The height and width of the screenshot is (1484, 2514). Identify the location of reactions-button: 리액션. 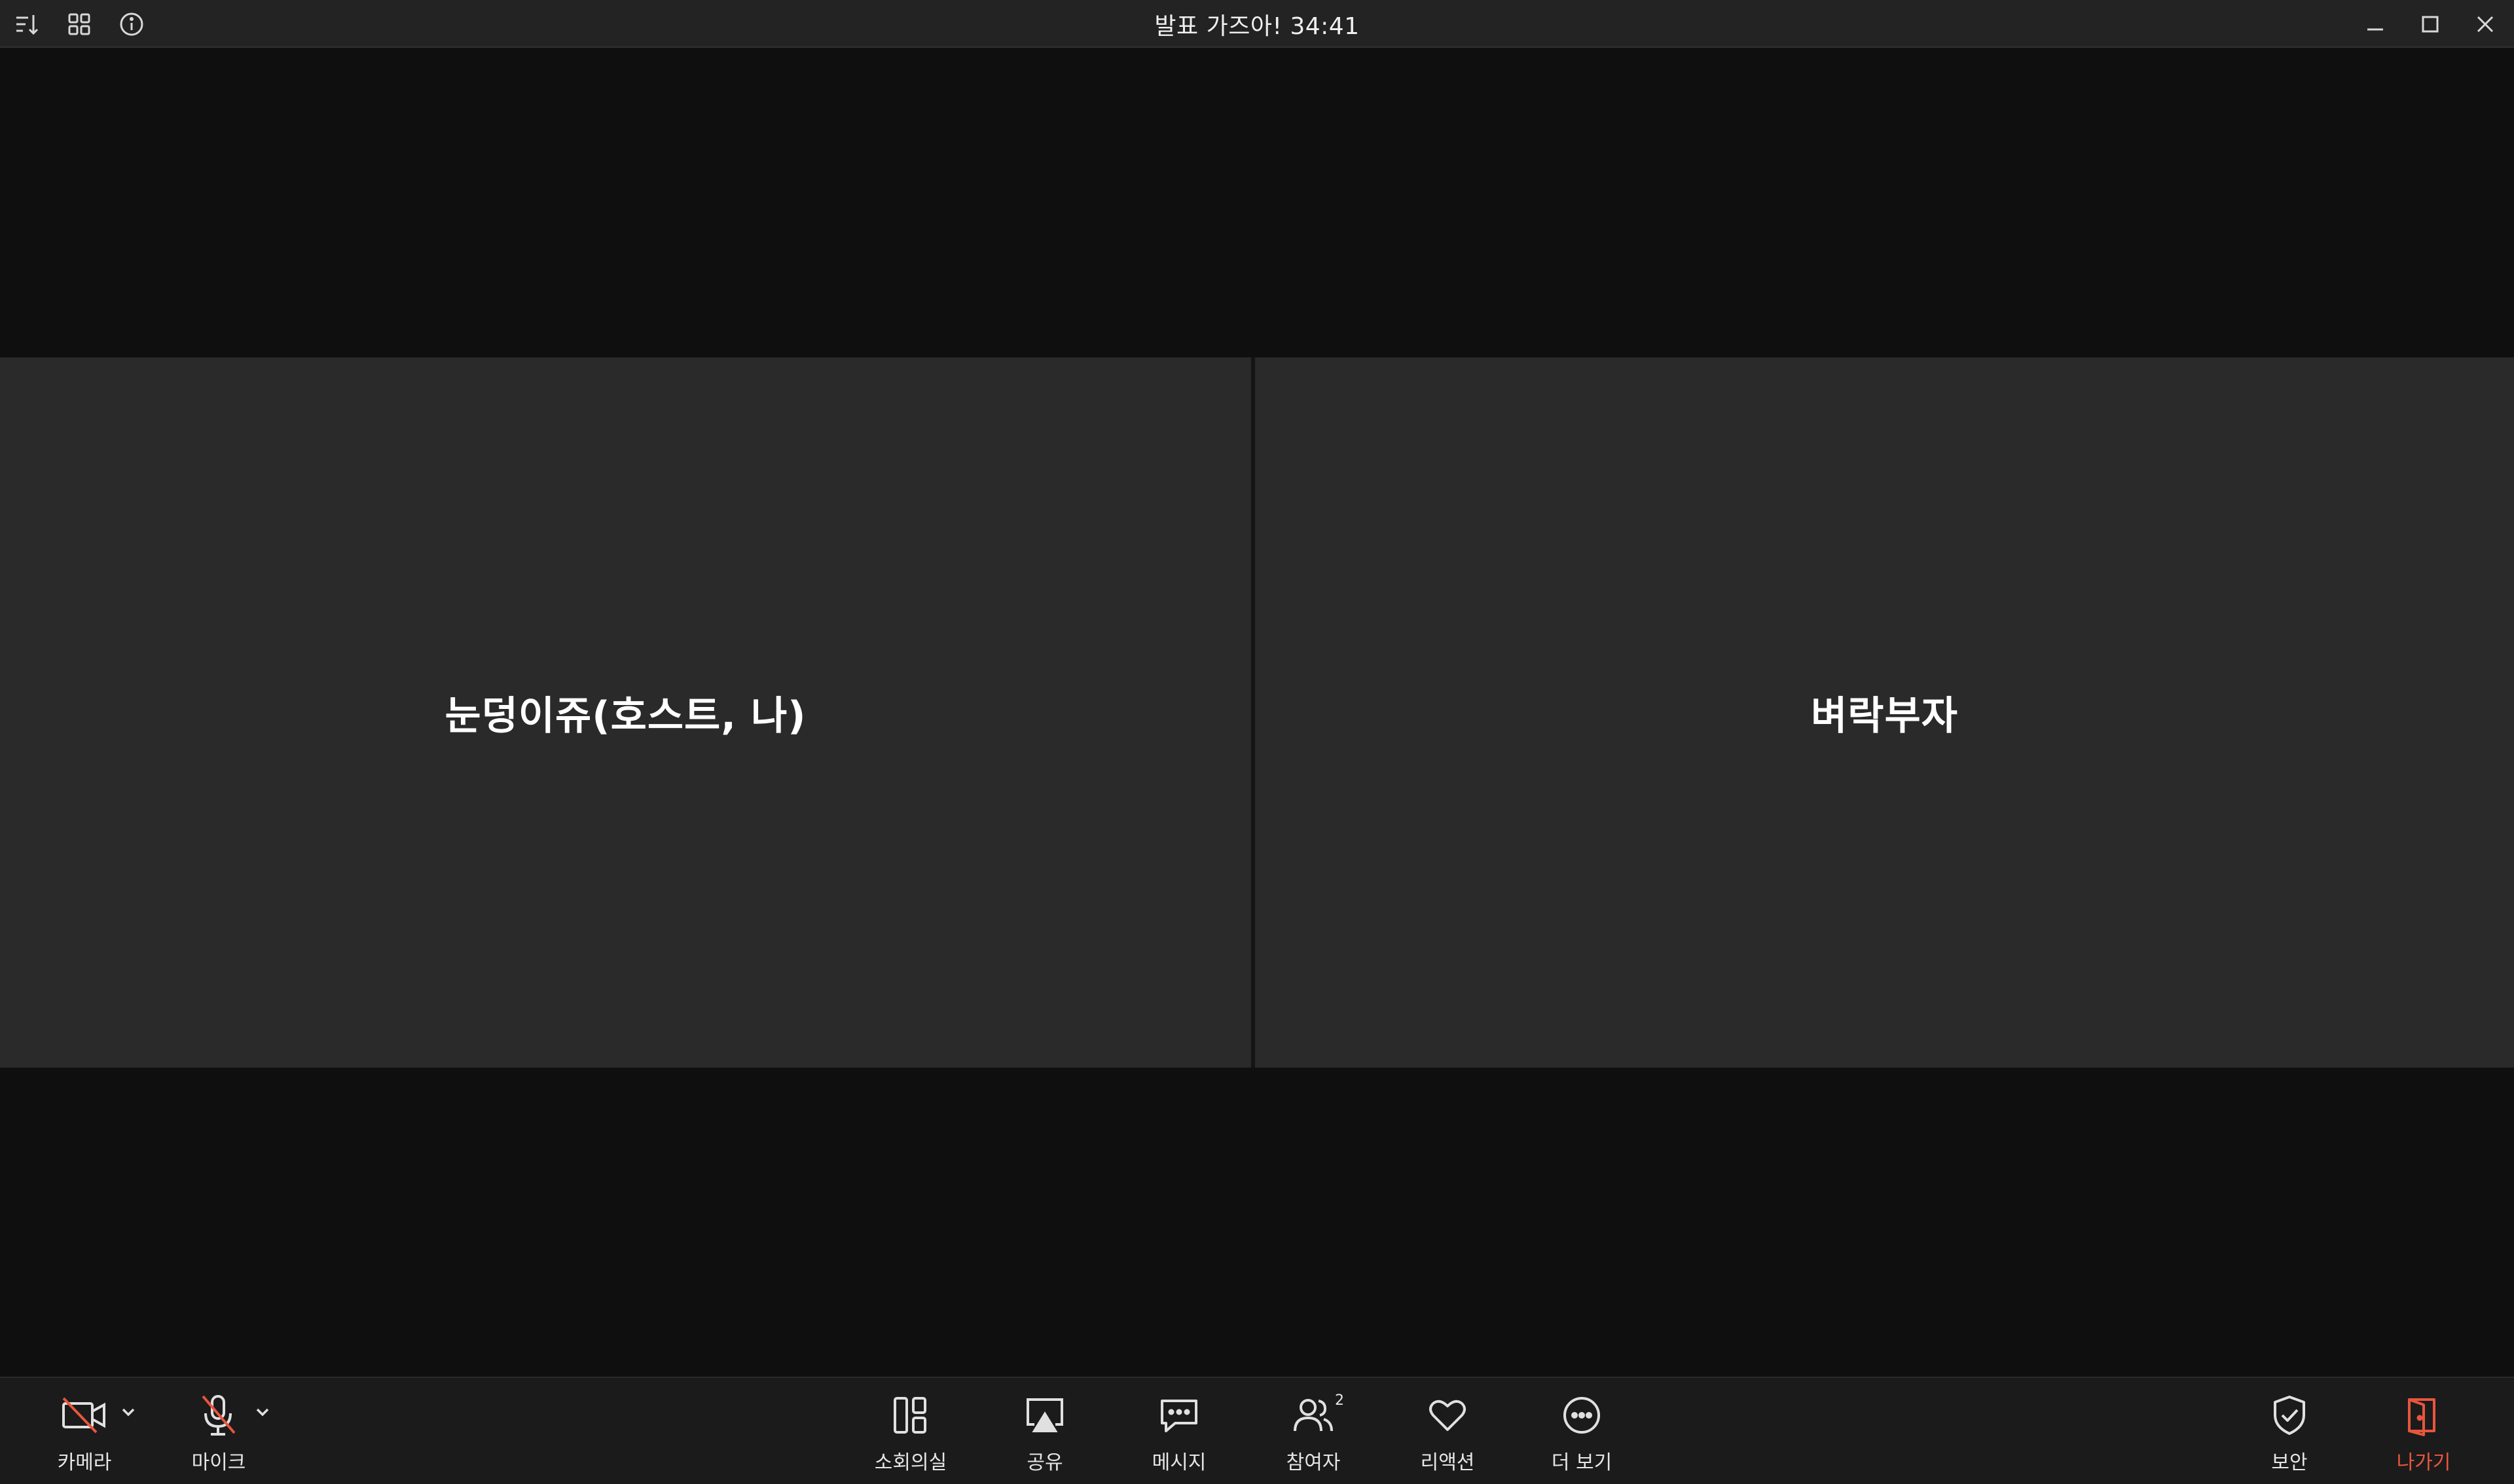
(1447, 1432).